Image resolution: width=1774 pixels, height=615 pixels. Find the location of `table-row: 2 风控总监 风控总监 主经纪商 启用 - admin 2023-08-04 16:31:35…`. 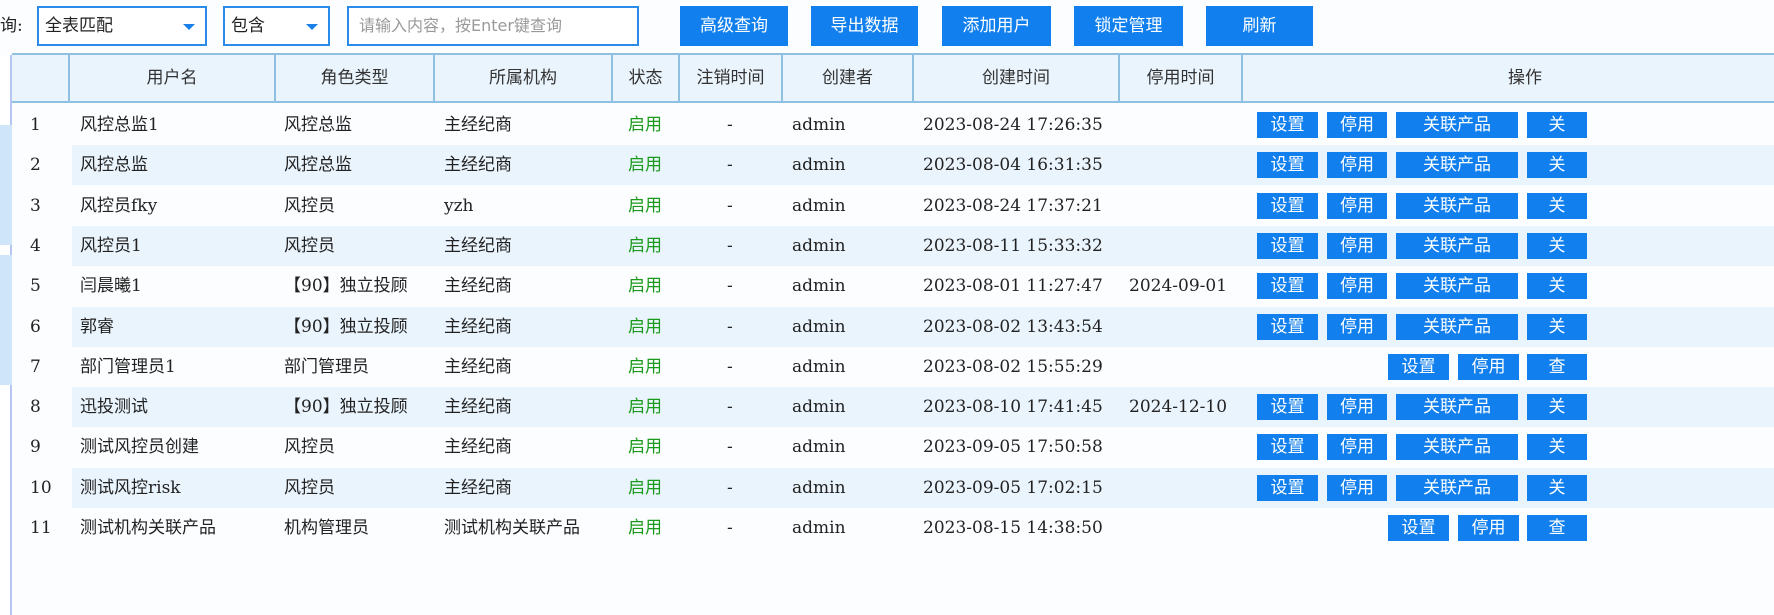

table-row: 2 风控总监 风控总监 主经纪商 启用 - admin 2023-08-04 16:31:35… is located at coordinates (893, 165).